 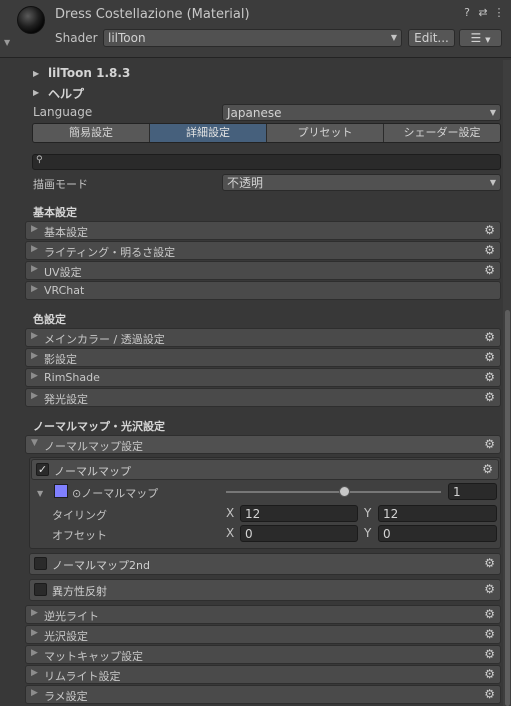 What do you see at coordinates (82, 676) in the screenshot?
I see `foldout-label: リムライト設定` at bounding box center [82, 676].